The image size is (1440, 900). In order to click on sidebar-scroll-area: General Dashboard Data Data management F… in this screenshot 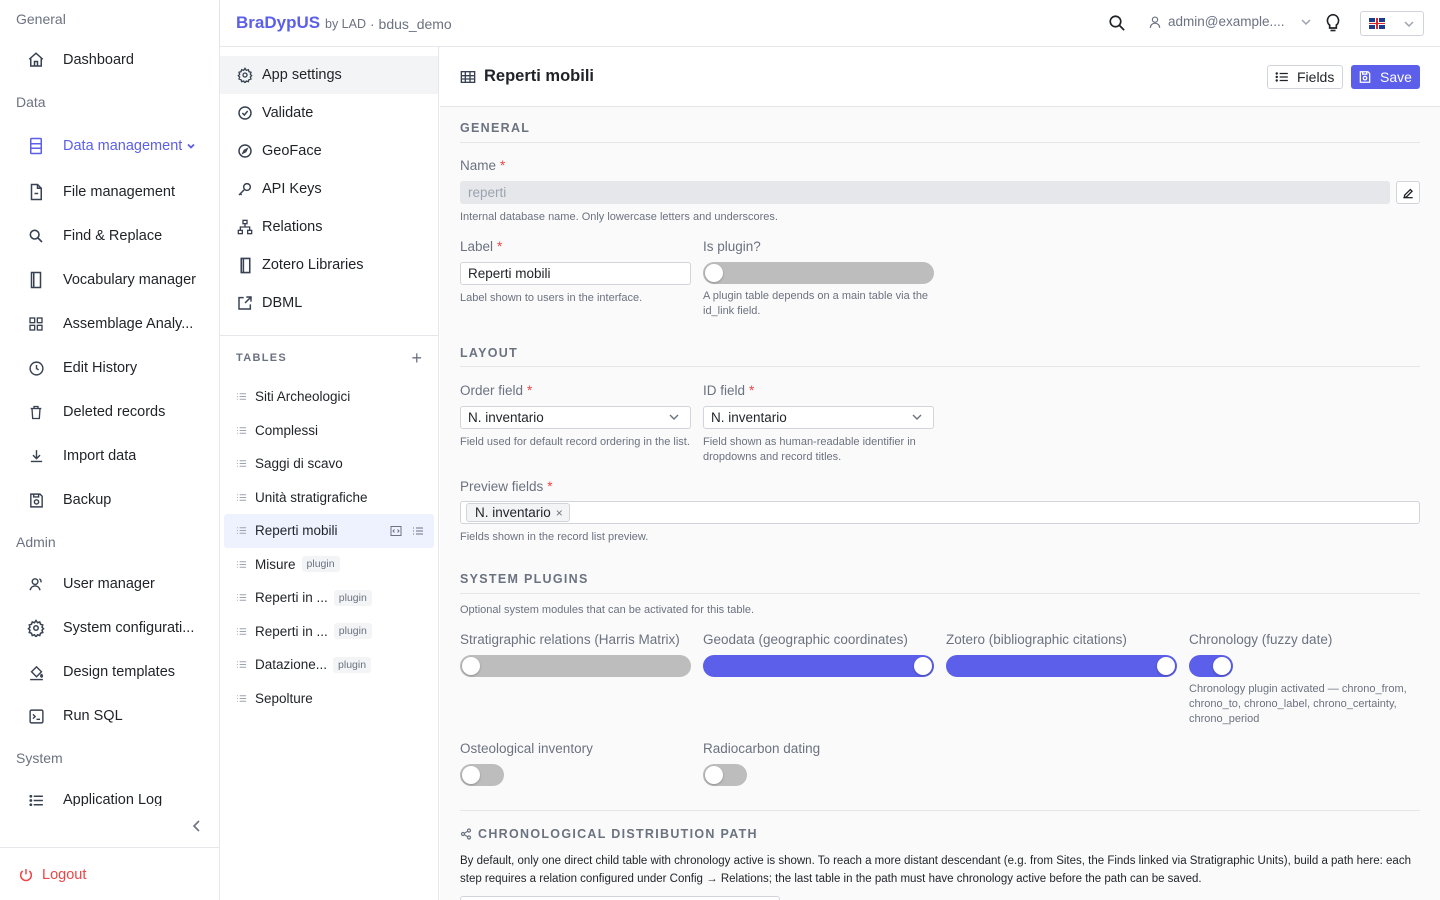, I will do `click(109, 403)`.